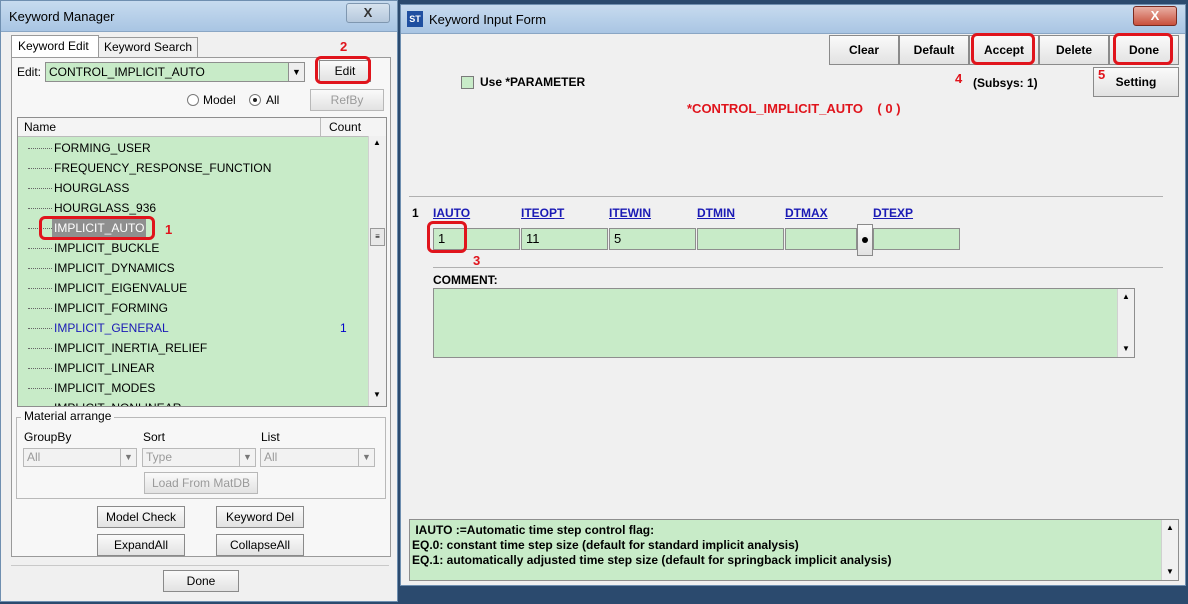  What do you see at coordinates (199, 457) in the screenshot?
I see `sort-select: Type ▼` at bounding box center [199, 457].